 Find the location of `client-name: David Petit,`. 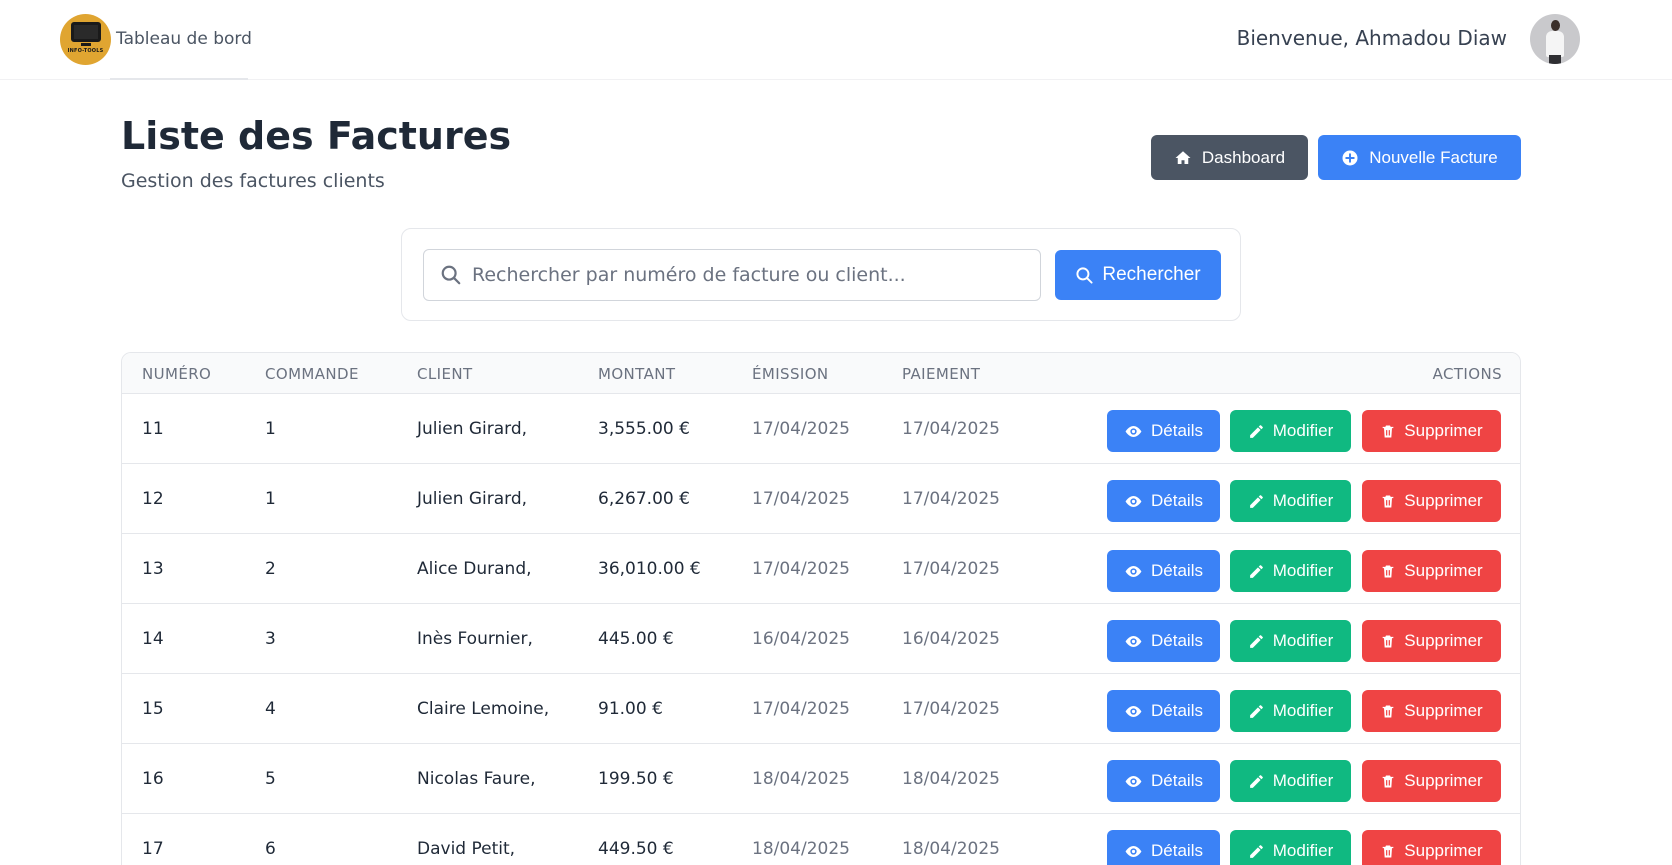

client-name: David Petit, is located at coordinates (466, 849).